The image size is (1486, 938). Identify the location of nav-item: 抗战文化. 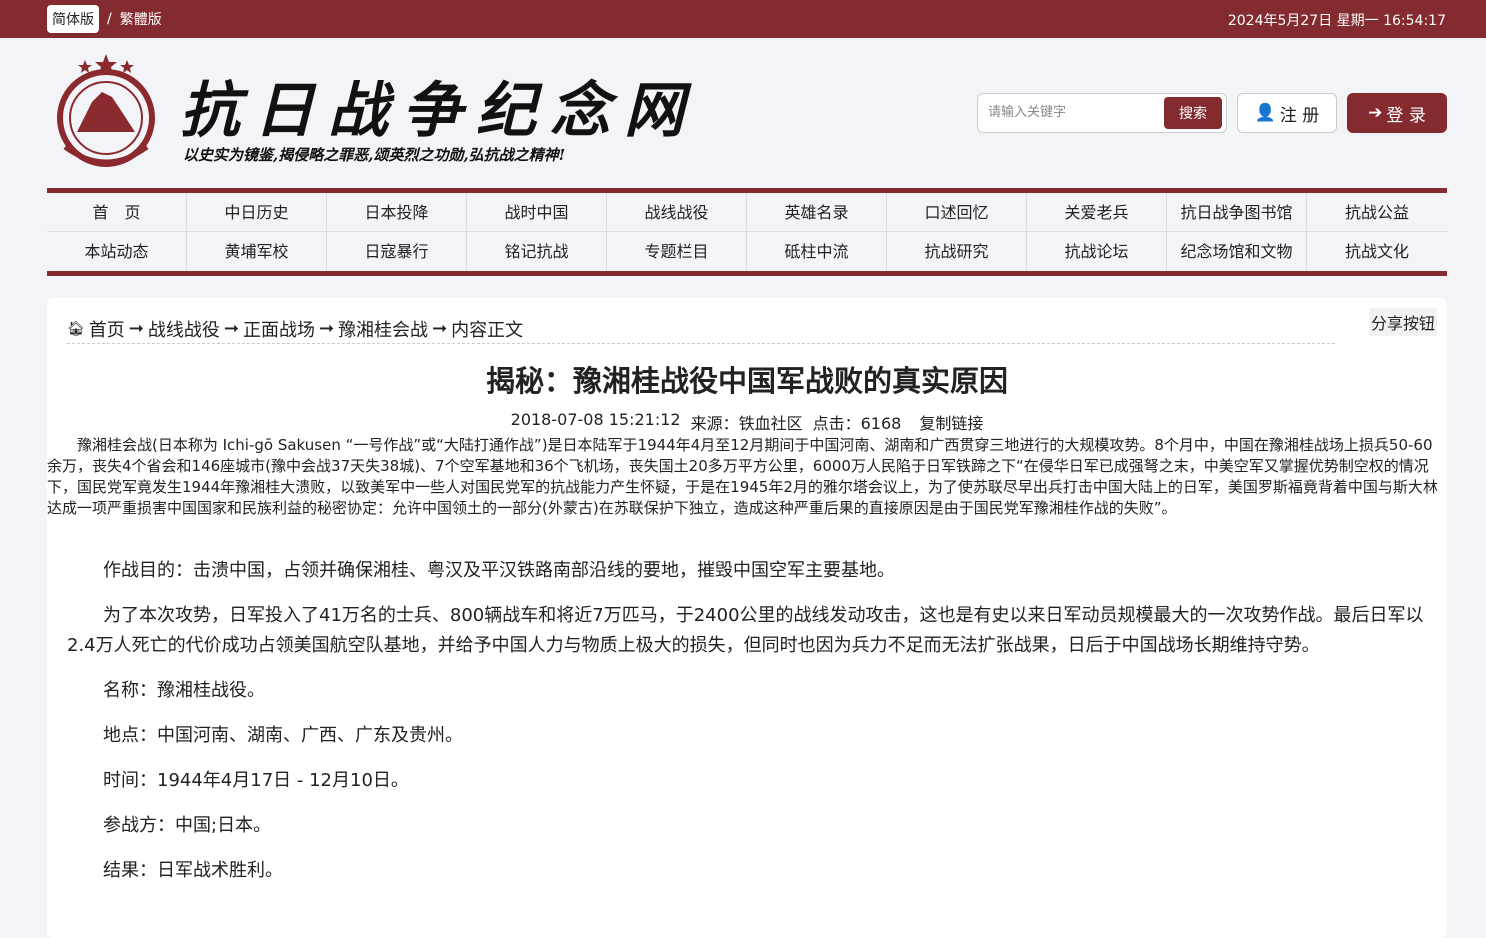
(1377, 251).